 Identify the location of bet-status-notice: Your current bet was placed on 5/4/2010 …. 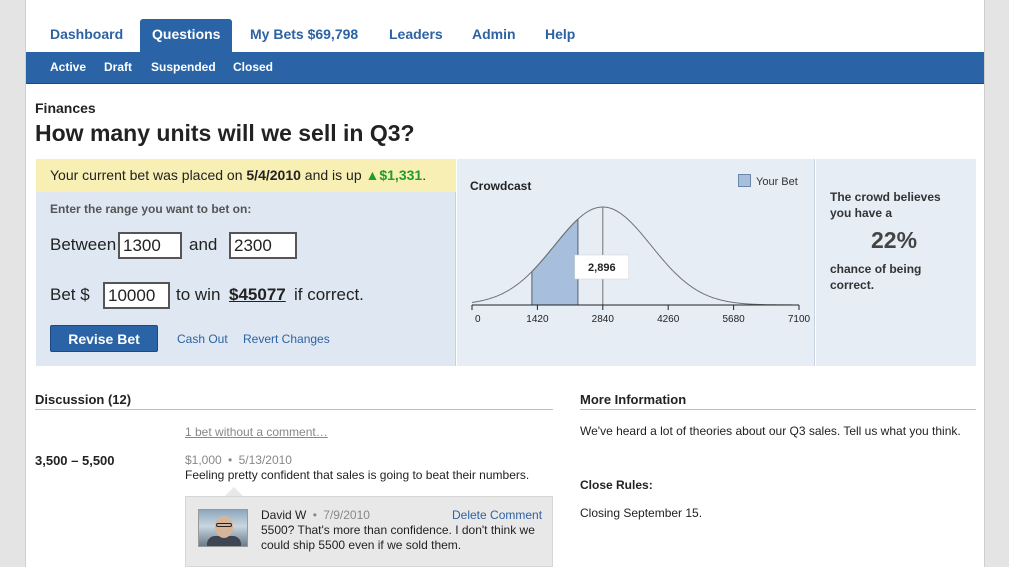
(246, 175).